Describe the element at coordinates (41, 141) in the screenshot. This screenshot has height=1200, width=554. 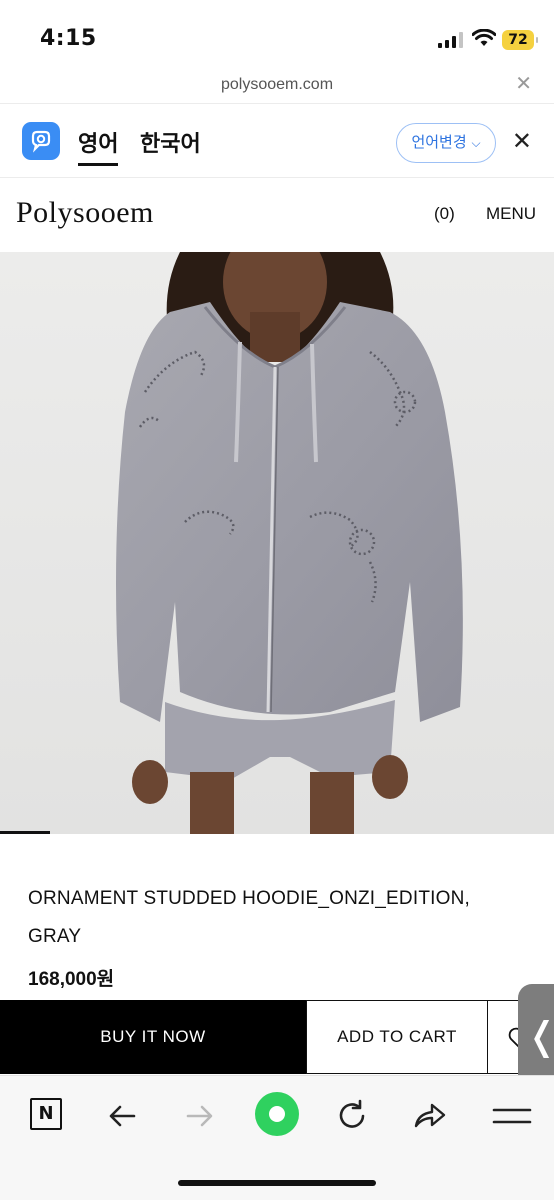
I see `translator-logo-icon` at that location.